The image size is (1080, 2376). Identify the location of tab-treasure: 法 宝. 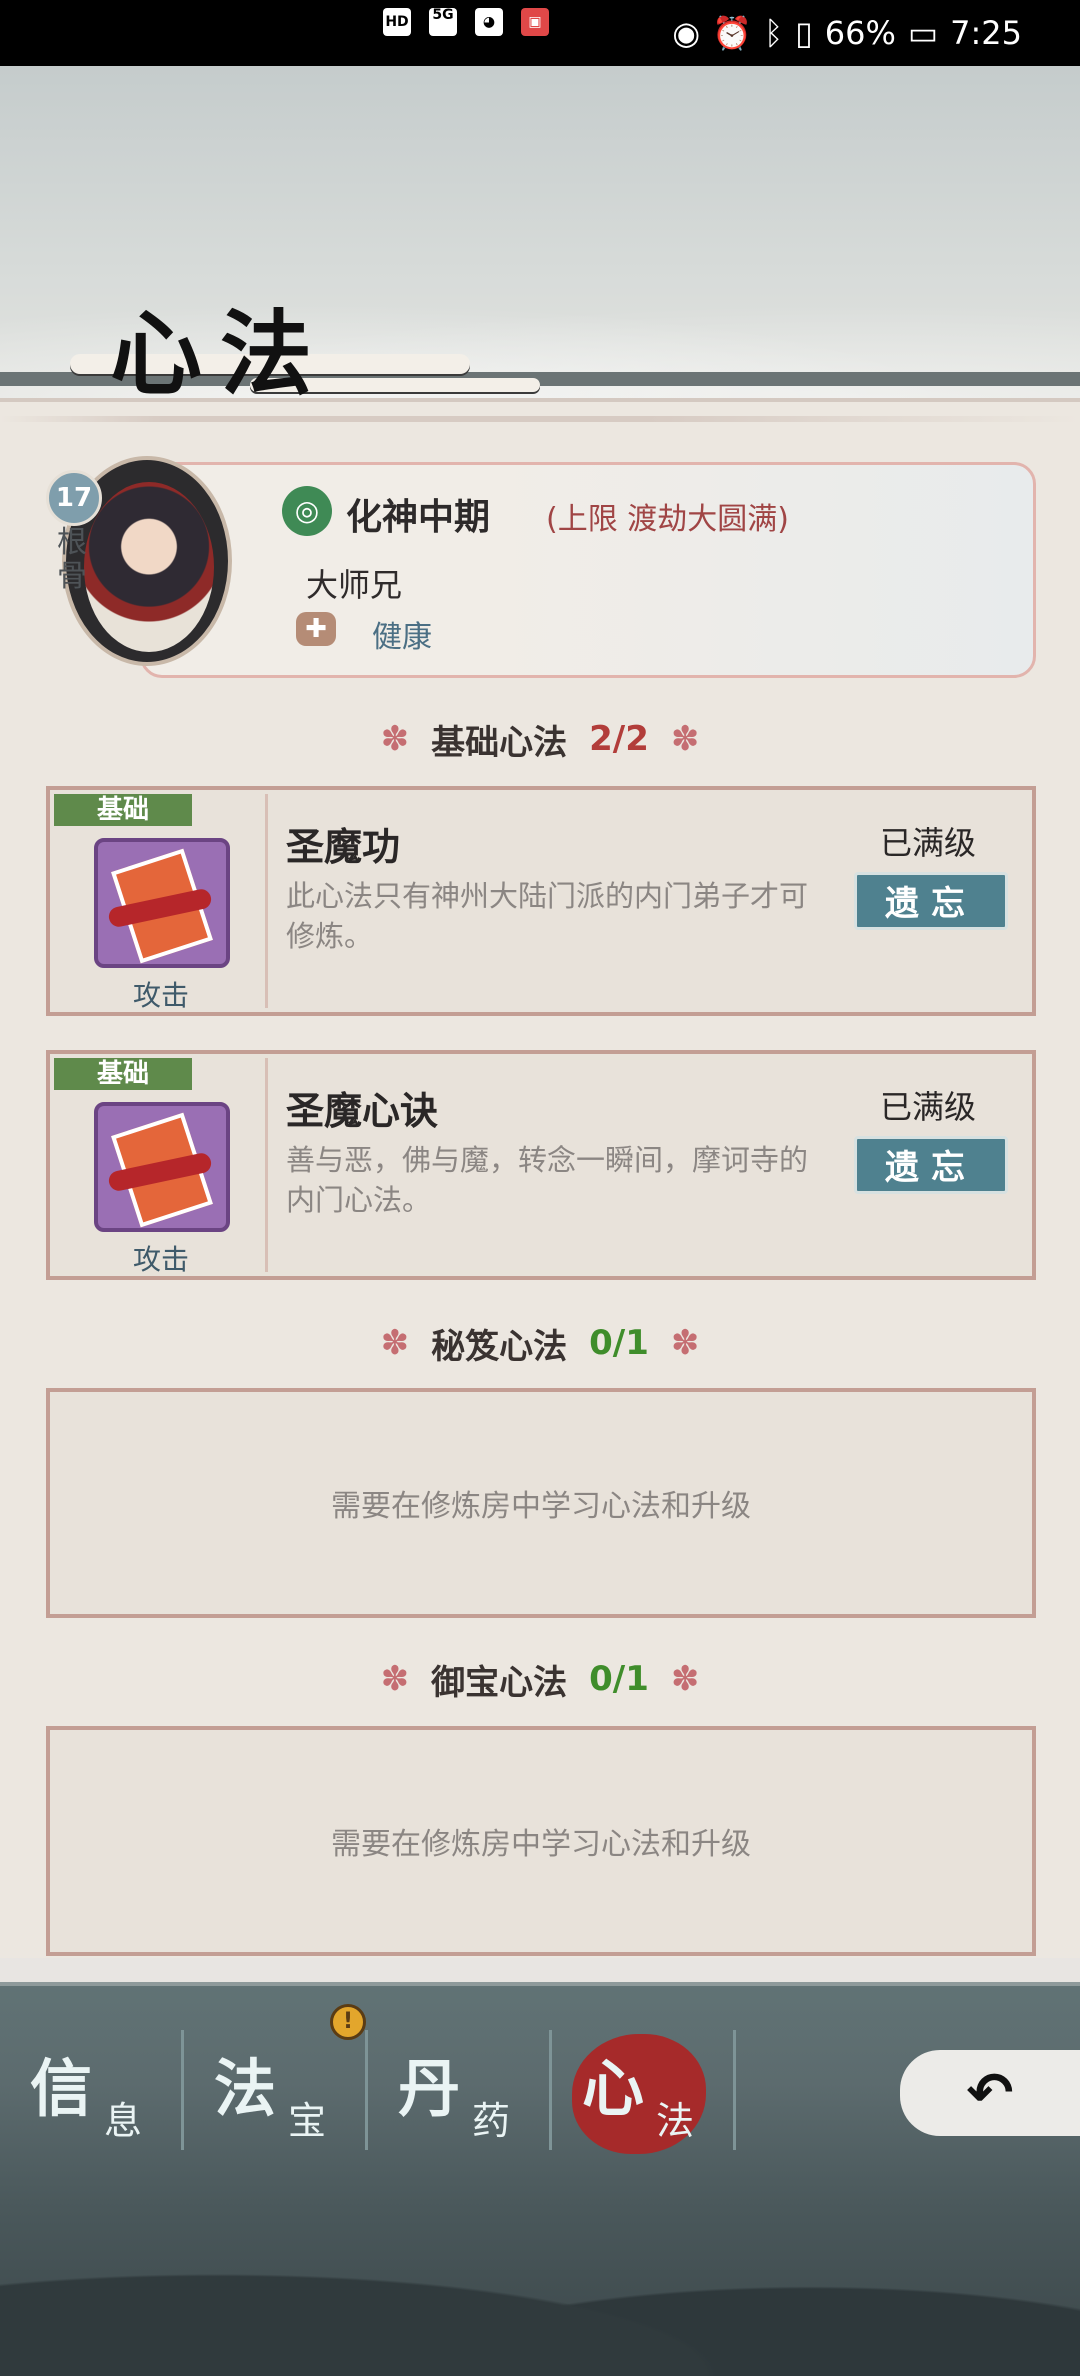
(276, 2090).